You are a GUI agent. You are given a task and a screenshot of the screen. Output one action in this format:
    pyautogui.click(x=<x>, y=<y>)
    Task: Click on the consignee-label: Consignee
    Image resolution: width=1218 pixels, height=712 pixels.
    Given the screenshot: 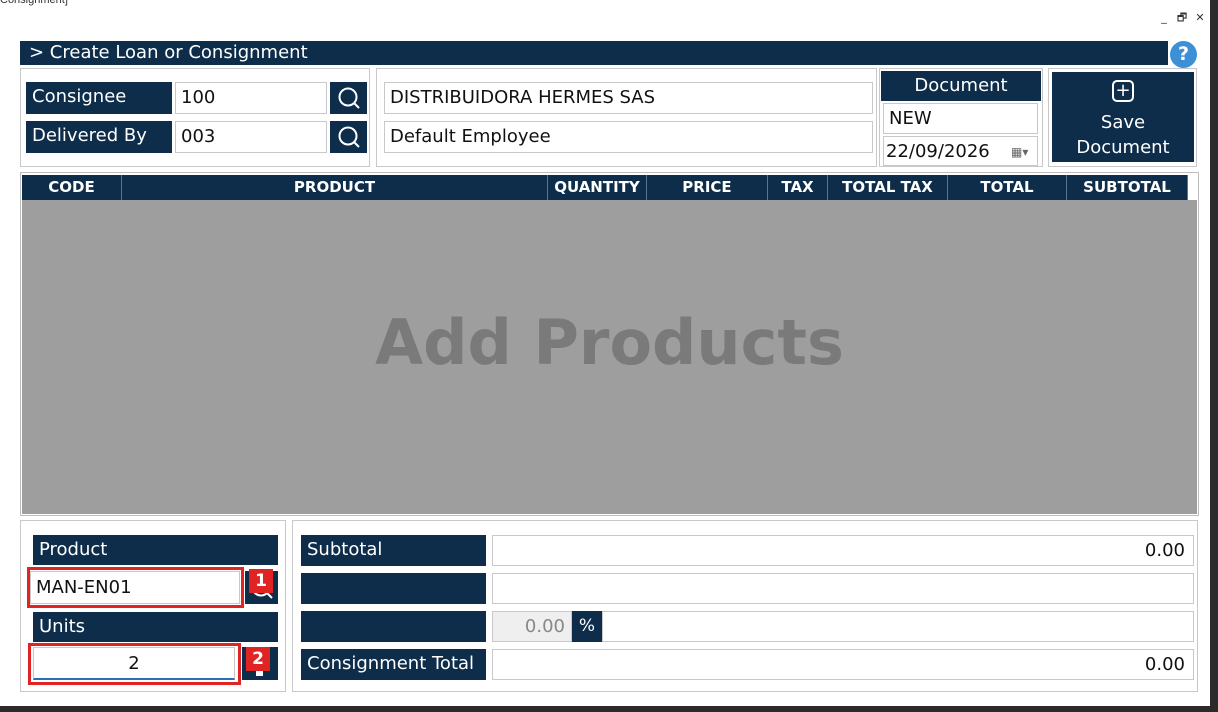 What is the action you would take?
    pyautogui.click(x=99, y=98)
    